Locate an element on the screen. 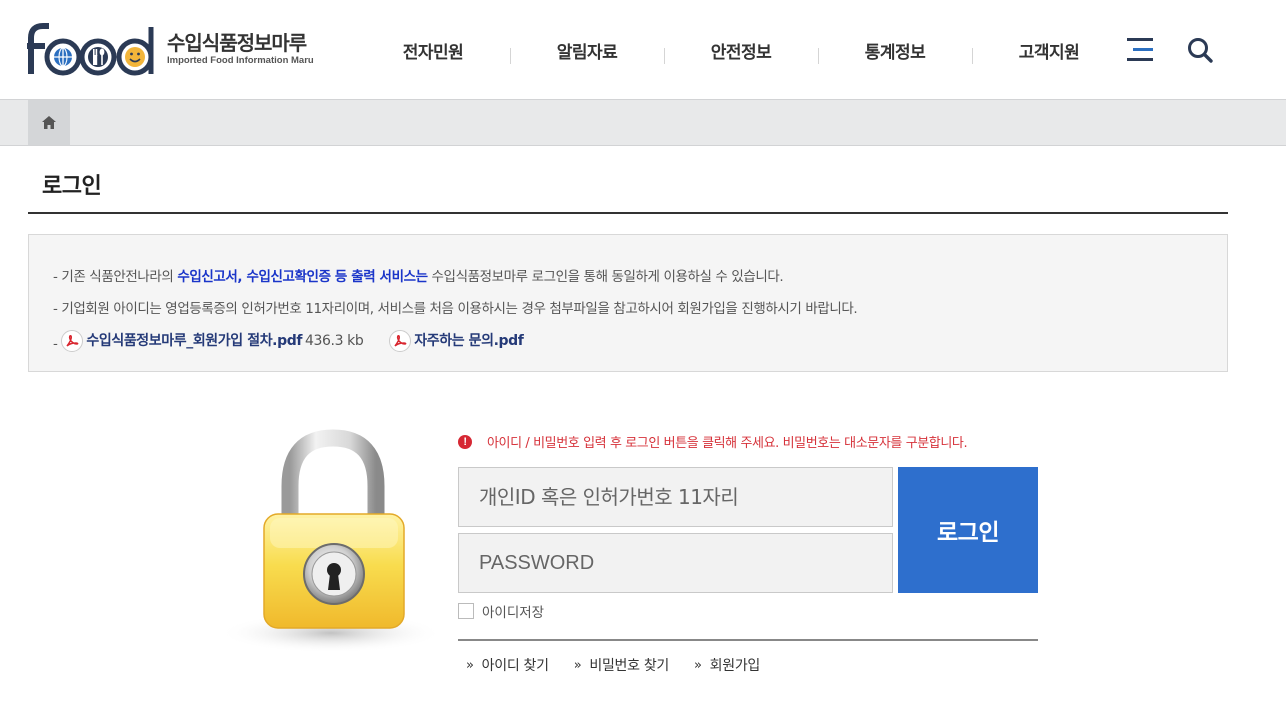 The width and height of the screenshot is (1286, 721). search-icon is located at coordinates (1200, 50).